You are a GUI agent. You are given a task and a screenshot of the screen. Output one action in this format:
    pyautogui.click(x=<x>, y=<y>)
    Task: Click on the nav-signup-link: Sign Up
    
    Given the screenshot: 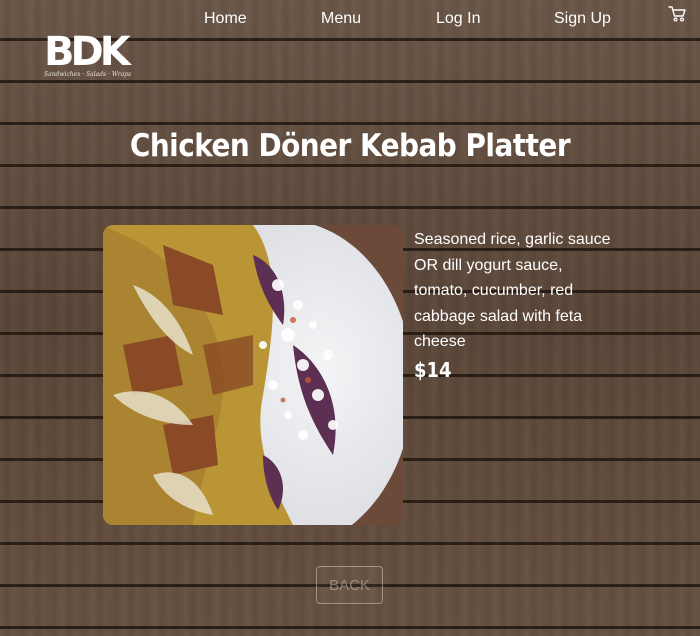 What is the action you would take?
    pyautogui.click(x=582, y=19)
    